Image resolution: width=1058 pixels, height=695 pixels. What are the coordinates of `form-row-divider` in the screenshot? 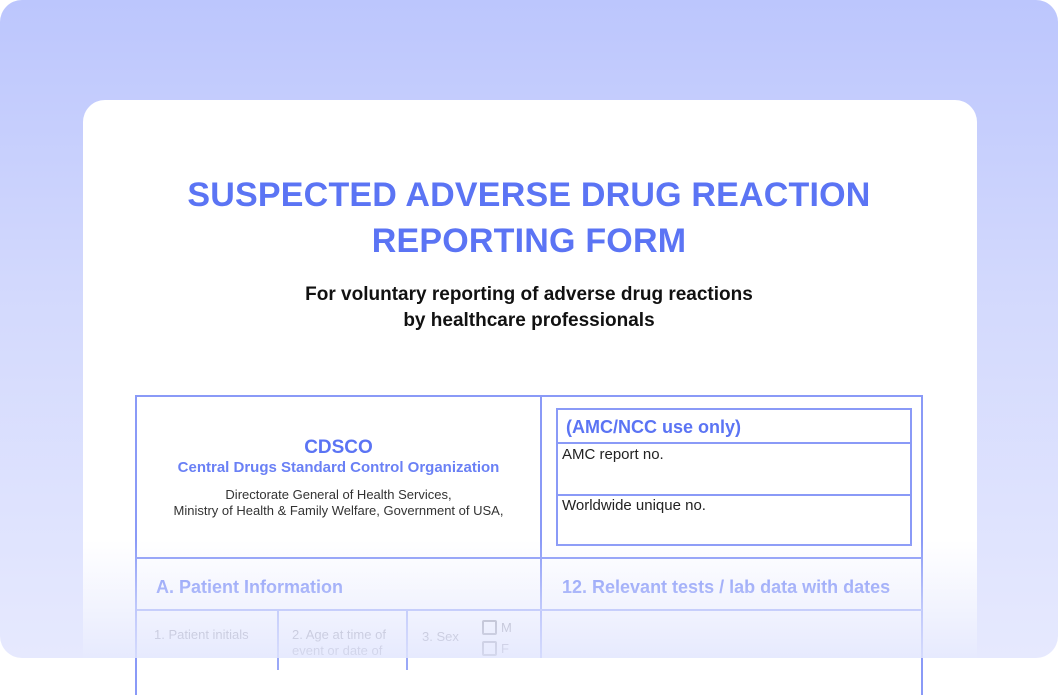 It's located at (529, 558).